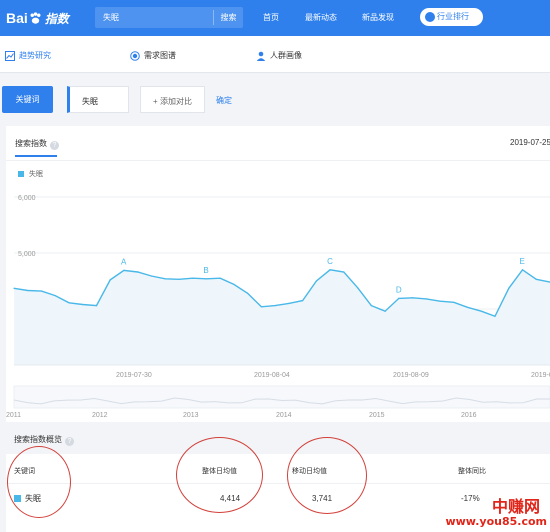 The height and width of the screenshot is (532, 550). Describe the element at coordinates (69, 441) in the screenshot. I see `summary-help-icon: ?` at that location.